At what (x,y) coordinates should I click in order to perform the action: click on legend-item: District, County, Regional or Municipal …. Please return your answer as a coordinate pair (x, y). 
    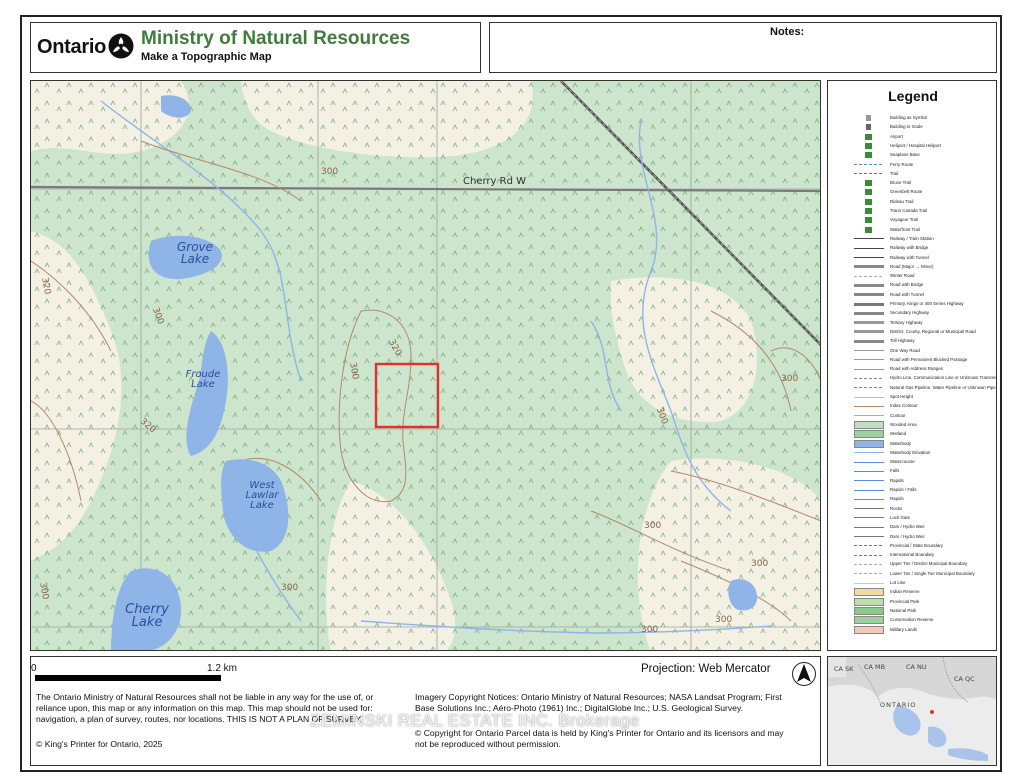
    Looking at the image, I should click on (924, 331).